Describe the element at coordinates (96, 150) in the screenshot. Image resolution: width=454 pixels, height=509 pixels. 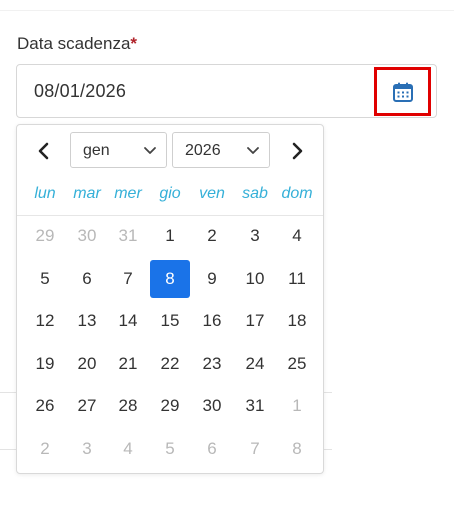
I see `month-select-value: gen` at that location.